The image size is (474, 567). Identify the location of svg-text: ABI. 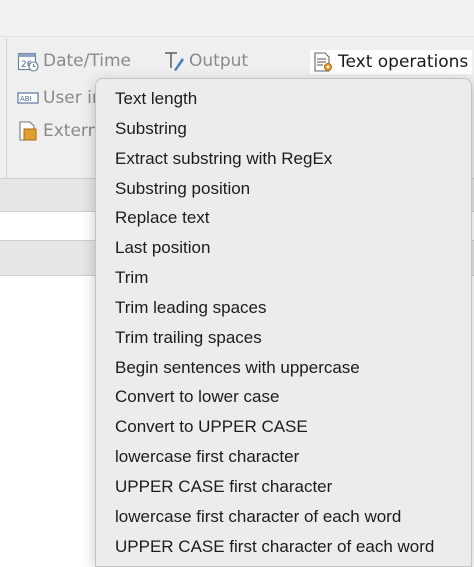
(26, 99).